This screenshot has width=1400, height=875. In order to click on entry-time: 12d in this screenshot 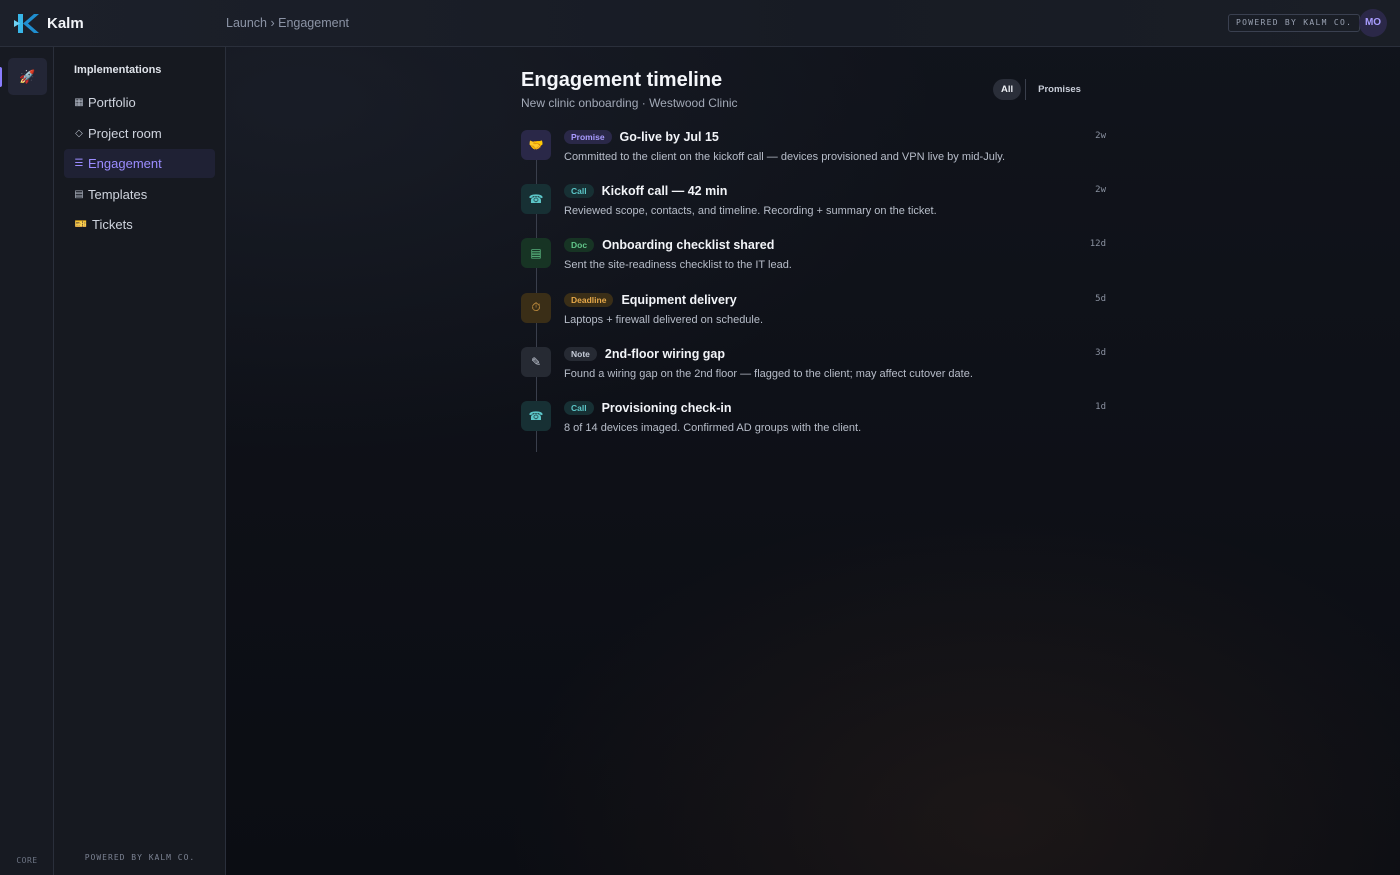, I will do `click(1097, 244)`.